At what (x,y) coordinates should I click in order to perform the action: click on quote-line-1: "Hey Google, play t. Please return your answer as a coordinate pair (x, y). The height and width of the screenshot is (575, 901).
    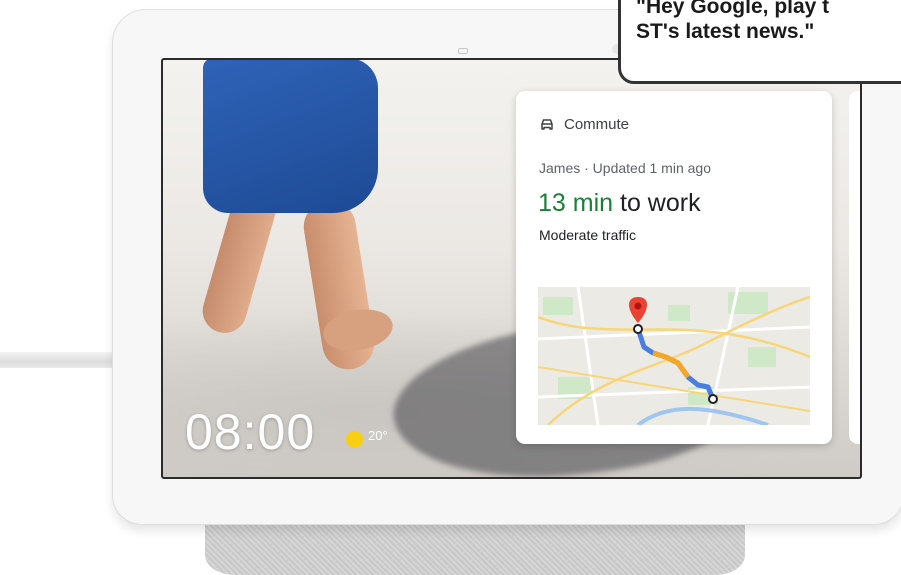
    Looking at the image, I should click on (733, 9).